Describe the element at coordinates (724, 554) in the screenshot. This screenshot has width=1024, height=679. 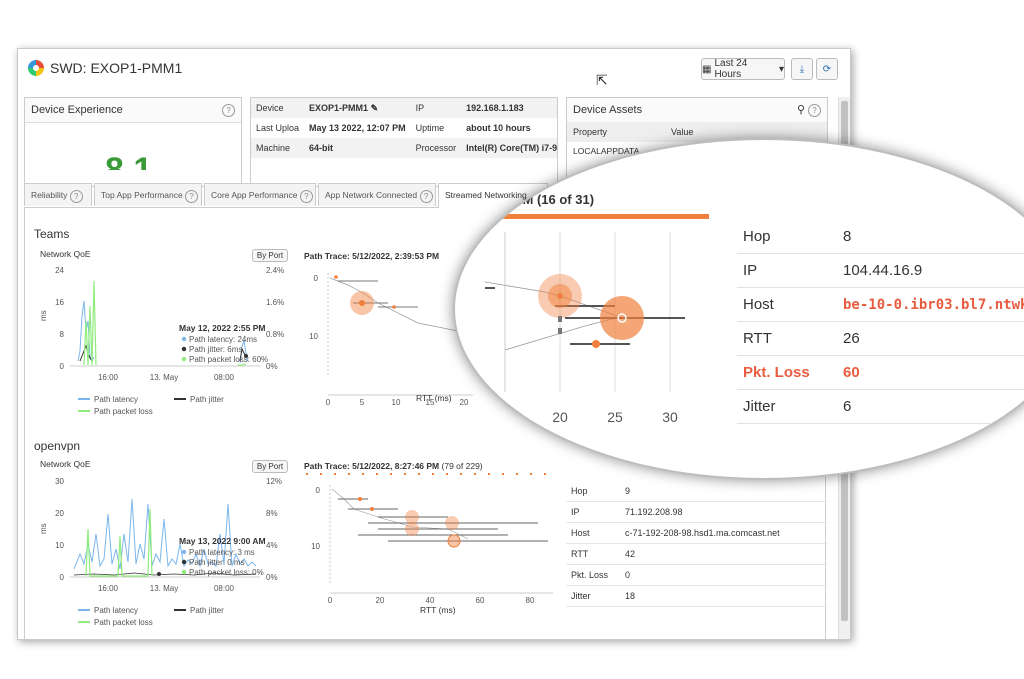
I see `hop-value: 42` at that location.